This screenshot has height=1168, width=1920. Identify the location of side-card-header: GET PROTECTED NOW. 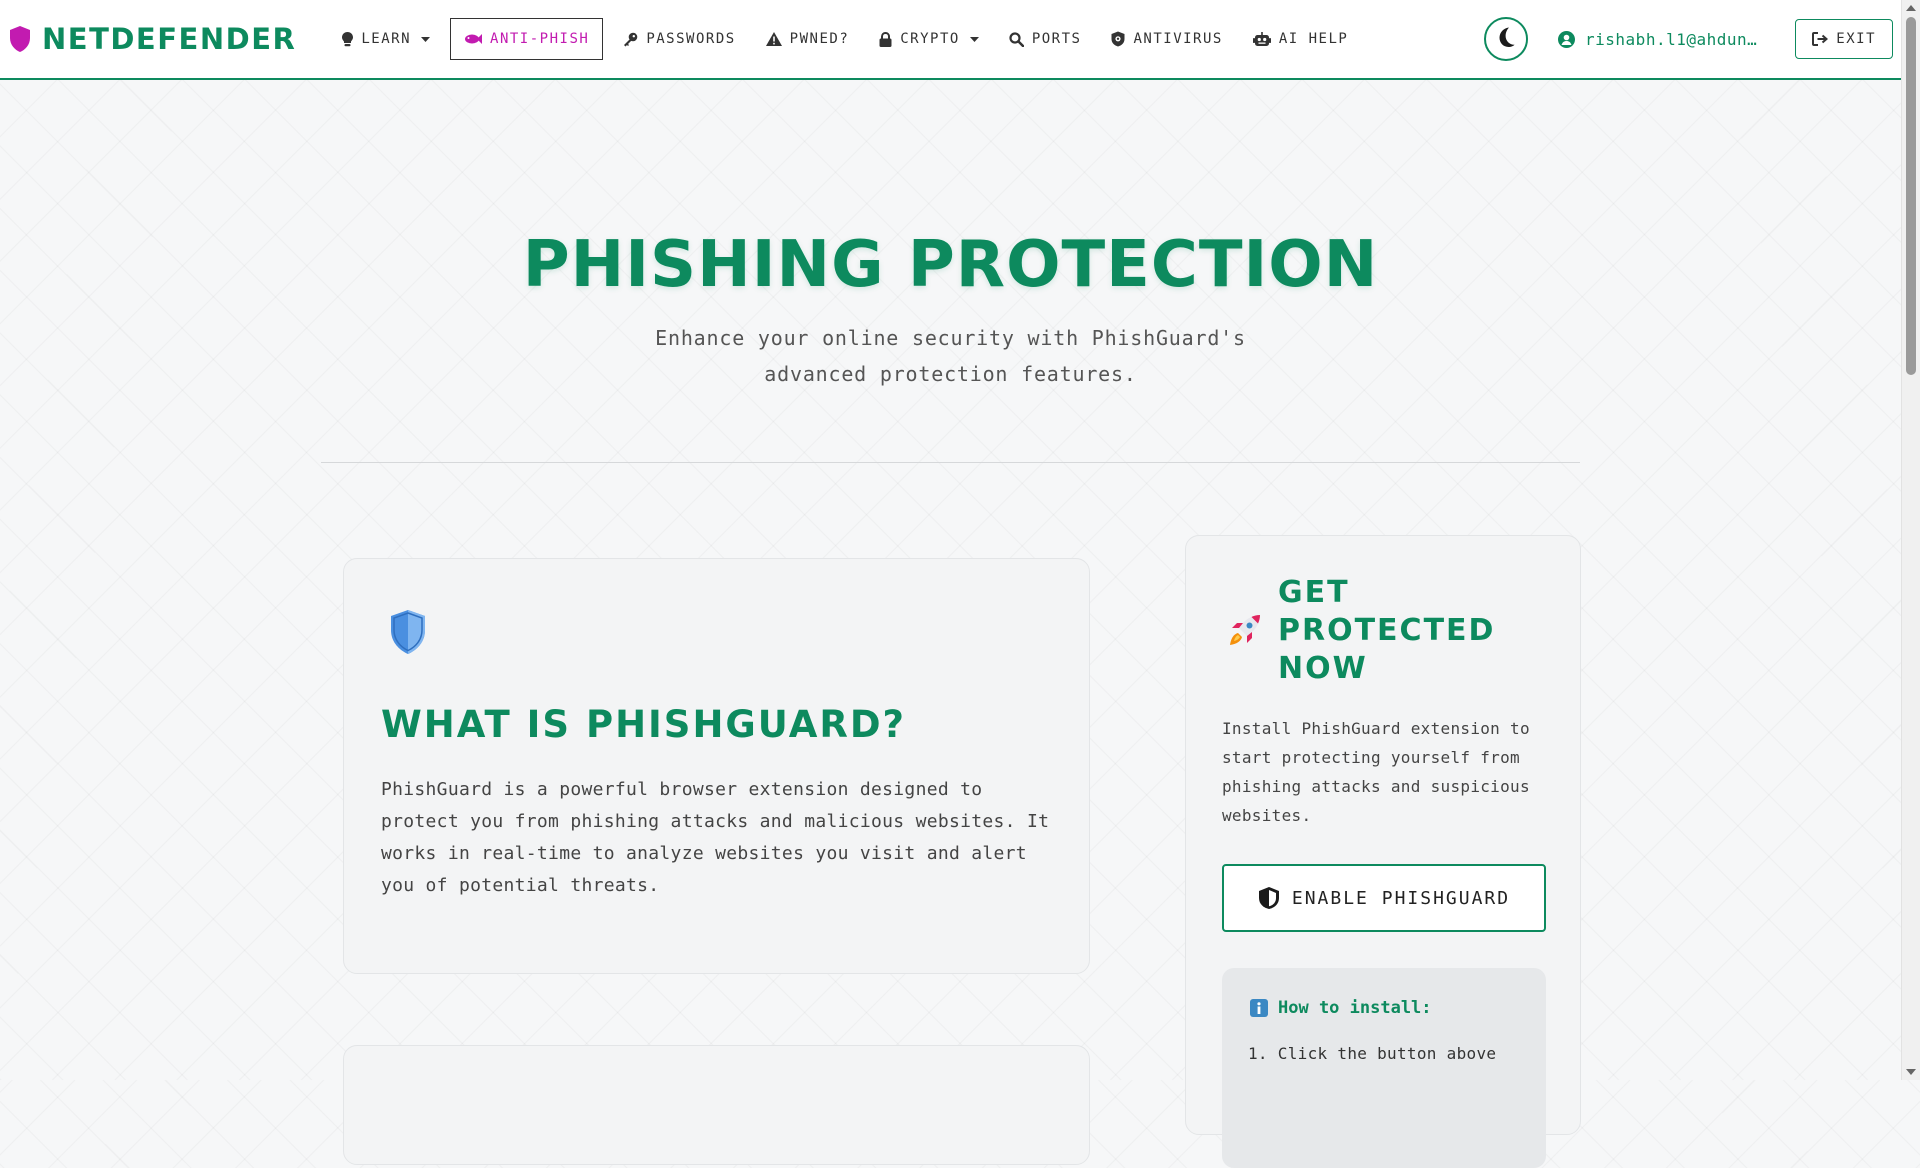
(1387, 631).